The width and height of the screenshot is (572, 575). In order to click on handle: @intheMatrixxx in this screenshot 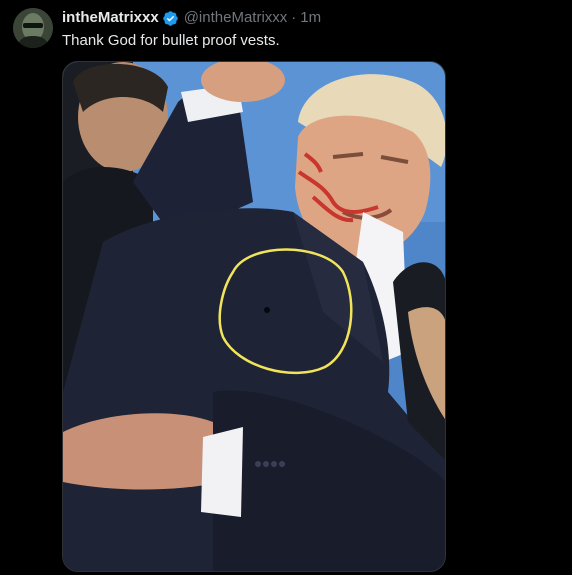, I will do `click(236, 18)`.